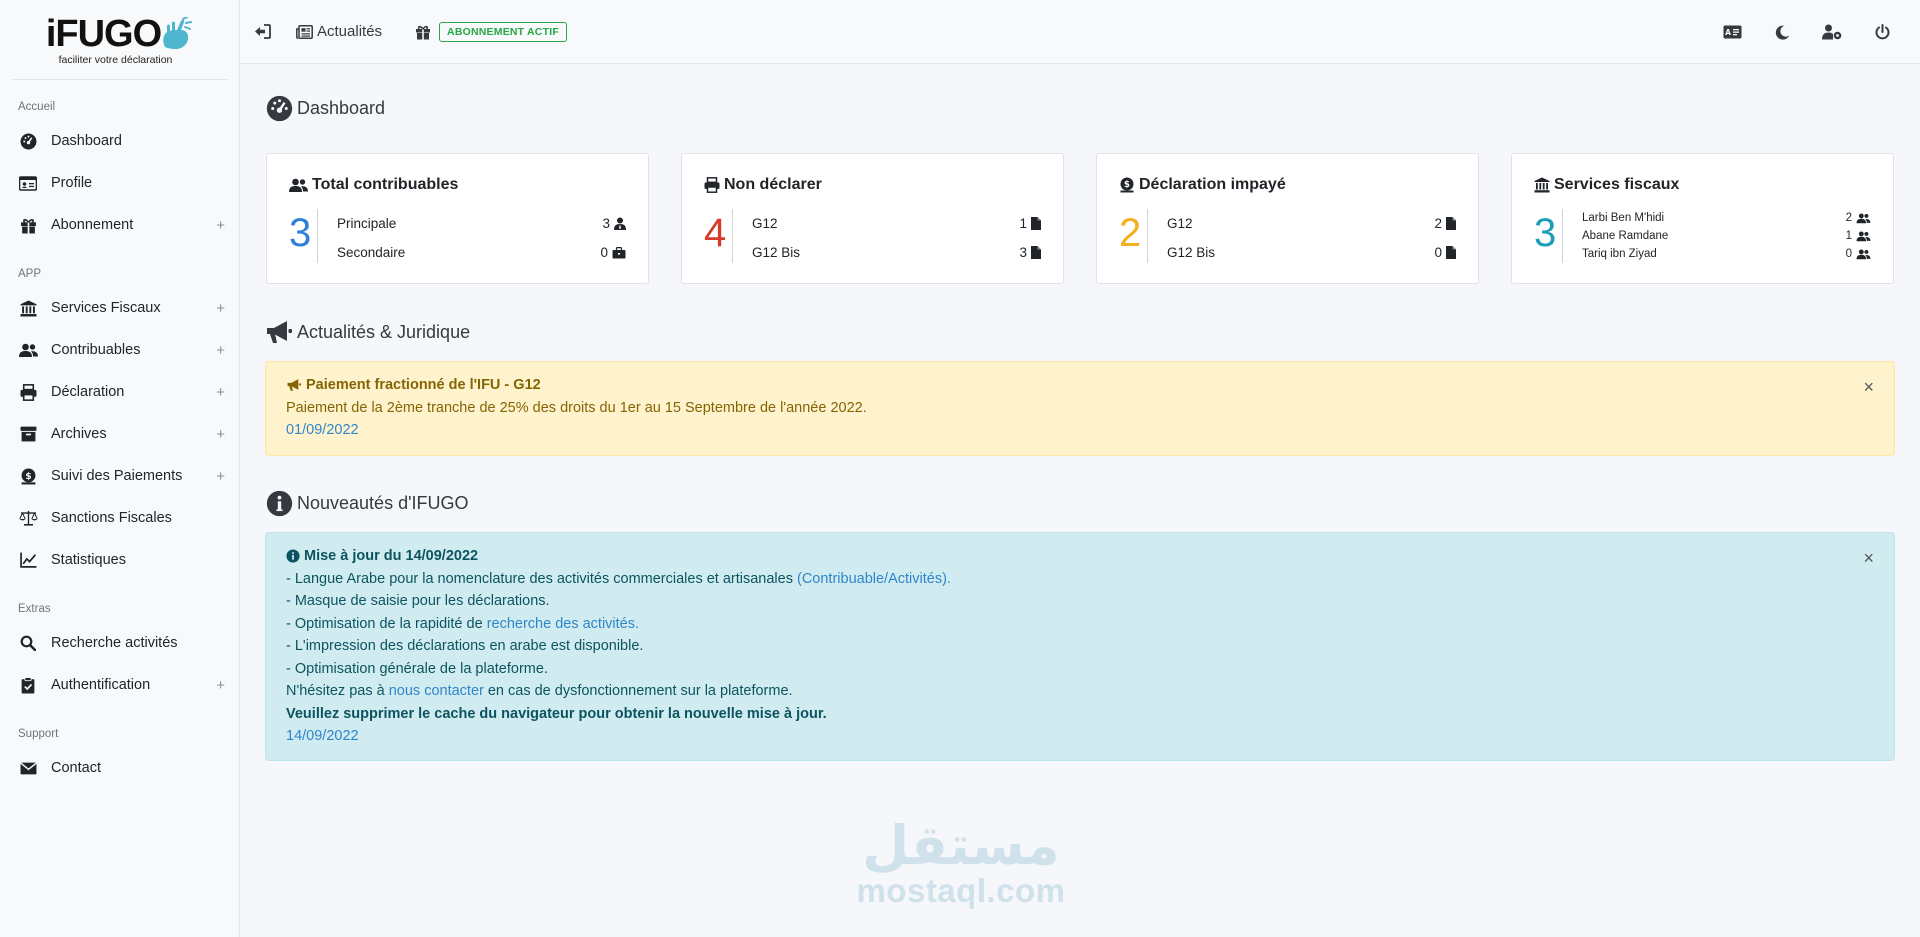 The height and width of the screenshot is (937, 1920). I want to click on sidebar-item-profile: Profile, so click(119, 183).